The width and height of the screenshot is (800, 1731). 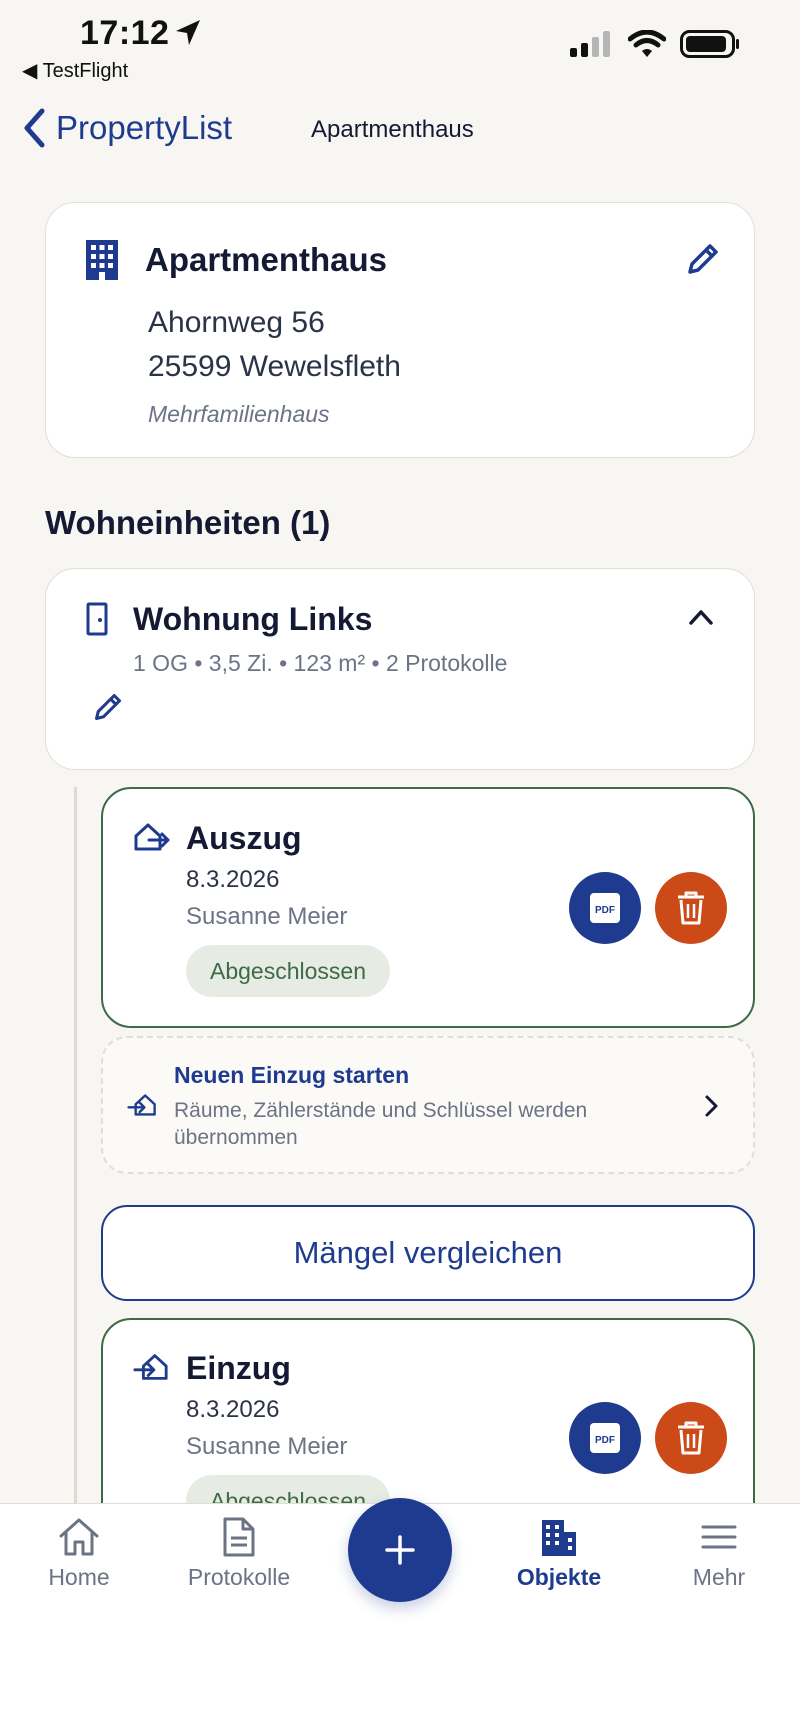 I want to click on property-street: Ahornweg 56, so click(x=236, y=322).